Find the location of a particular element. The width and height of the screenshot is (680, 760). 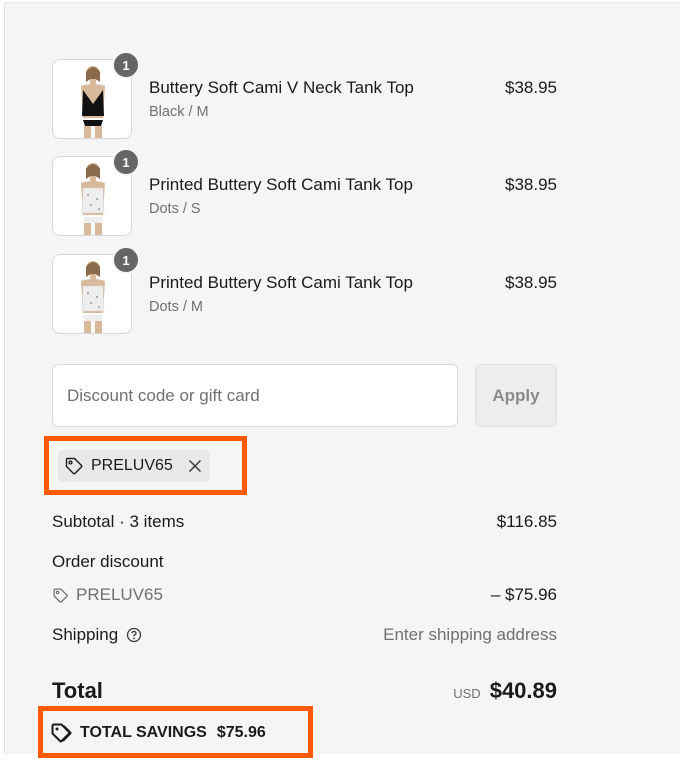

applied-discount-tag: PRELUV65 is located at coordinates (134, 466).